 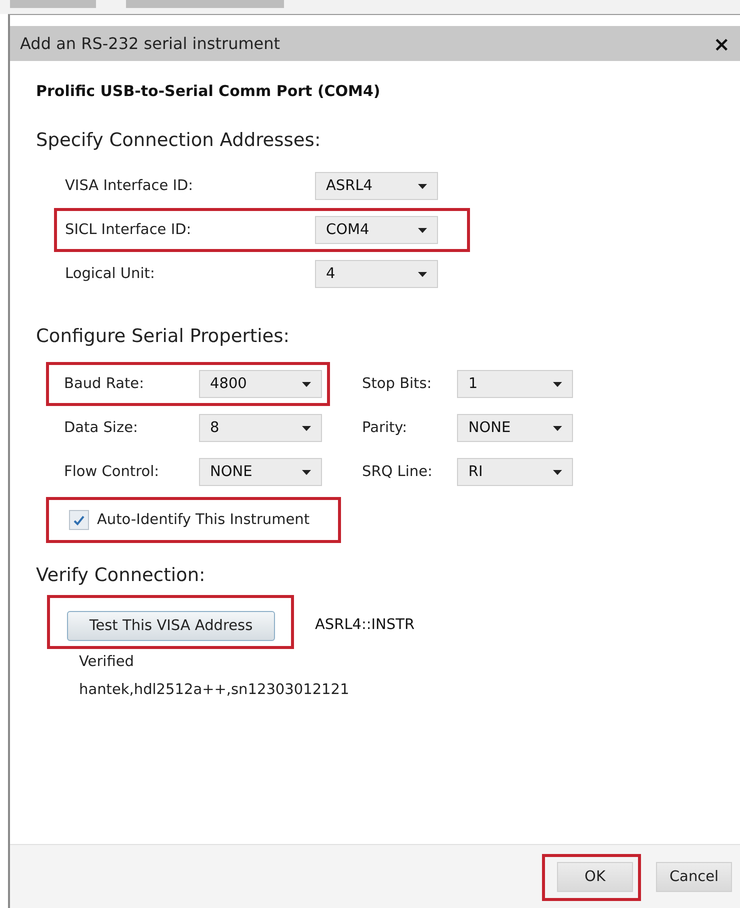 I want to click on dropdown: 8, so click(x=260, y=428).